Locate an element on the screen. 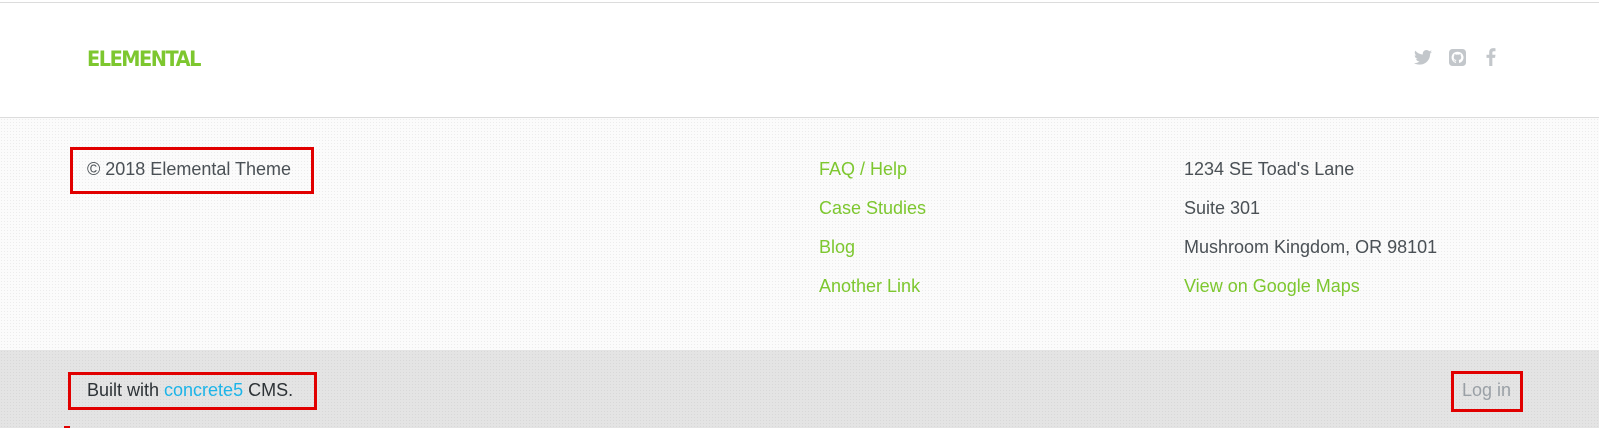  address-line-3: Mushroom Kingdom, OR 98101 is located at coordinates (1311, 247).